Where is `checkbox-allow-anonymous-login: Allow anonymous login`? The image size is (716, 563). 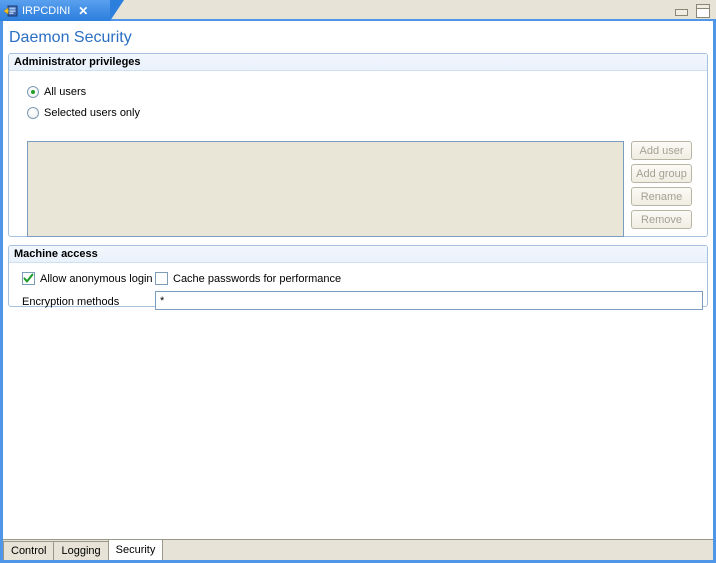 checkbox-allow-anonymous-login: Allow anonymous login is located at coordinates (87, 278).